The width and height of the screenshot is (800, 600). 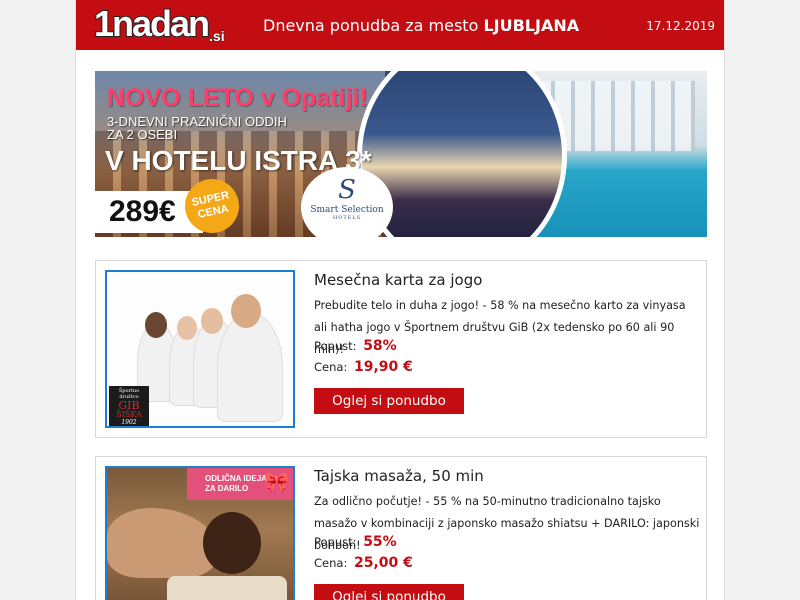 I want to click on smart-selection-logo-icon: S, so click(x=347, y=190).